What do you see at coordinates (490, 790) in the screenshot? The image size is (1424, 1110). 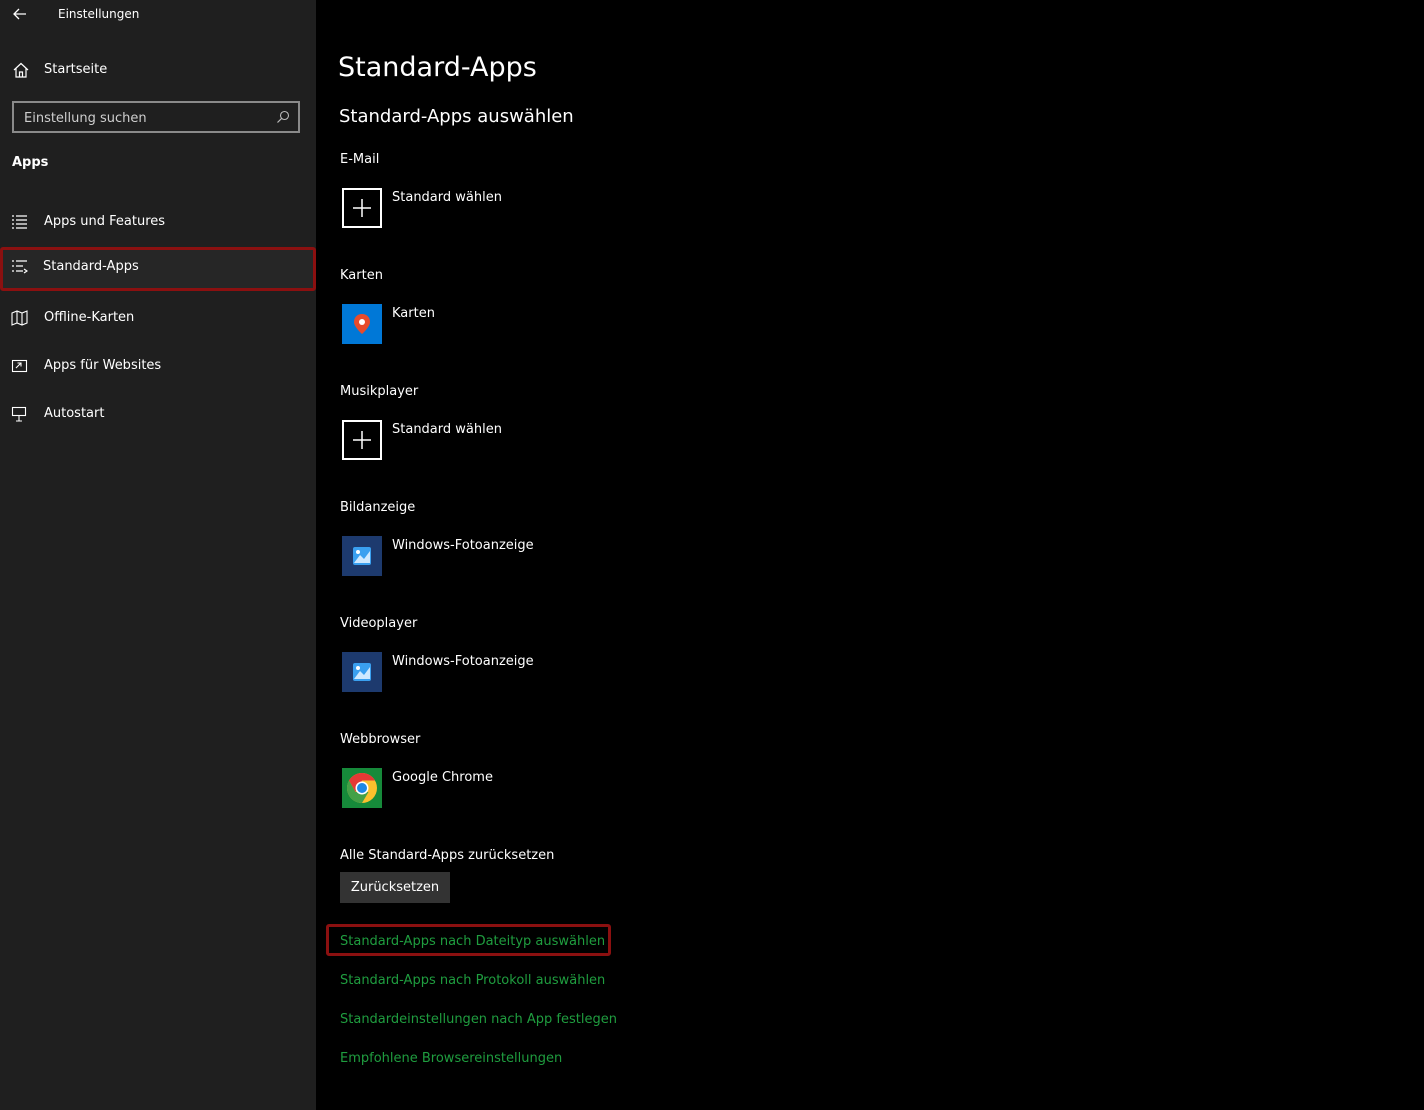 I see `browser-app-selector: Google Chrome` at bounding box center [490, 790].